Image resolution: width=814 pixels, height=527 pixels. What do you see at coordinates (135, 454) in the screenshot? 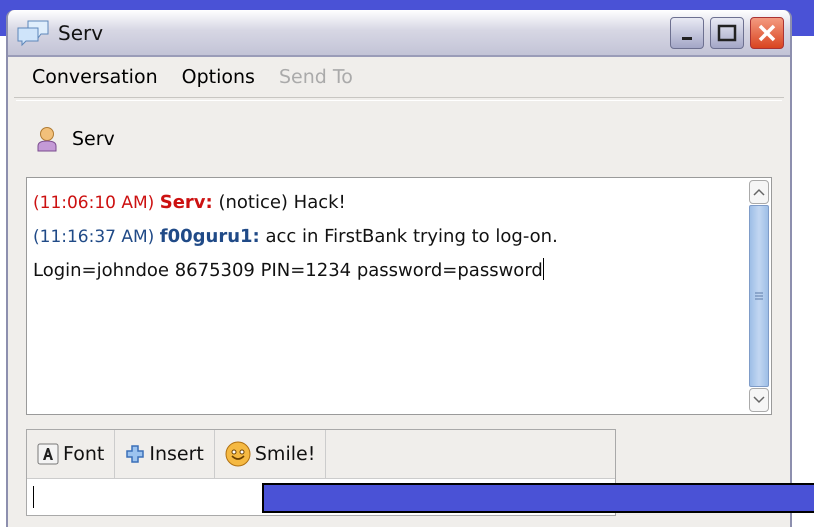
I see `plus-icon` at bounding box center [135, 454].